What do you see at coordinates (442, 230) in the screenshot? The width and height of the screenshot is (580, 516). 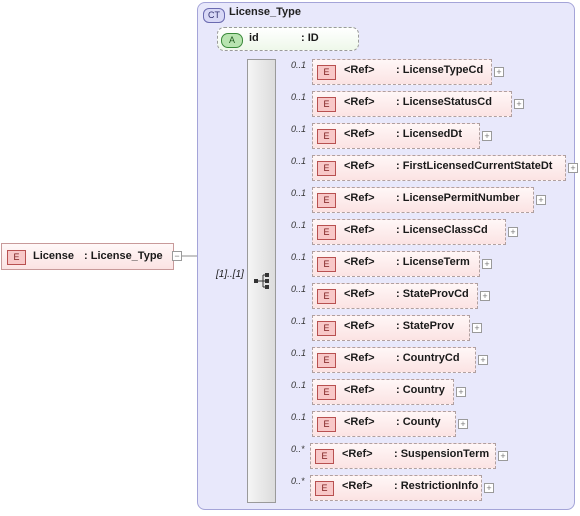 I see `child-element-name: : LicenseClassCd` at bounding box center [442, 230].